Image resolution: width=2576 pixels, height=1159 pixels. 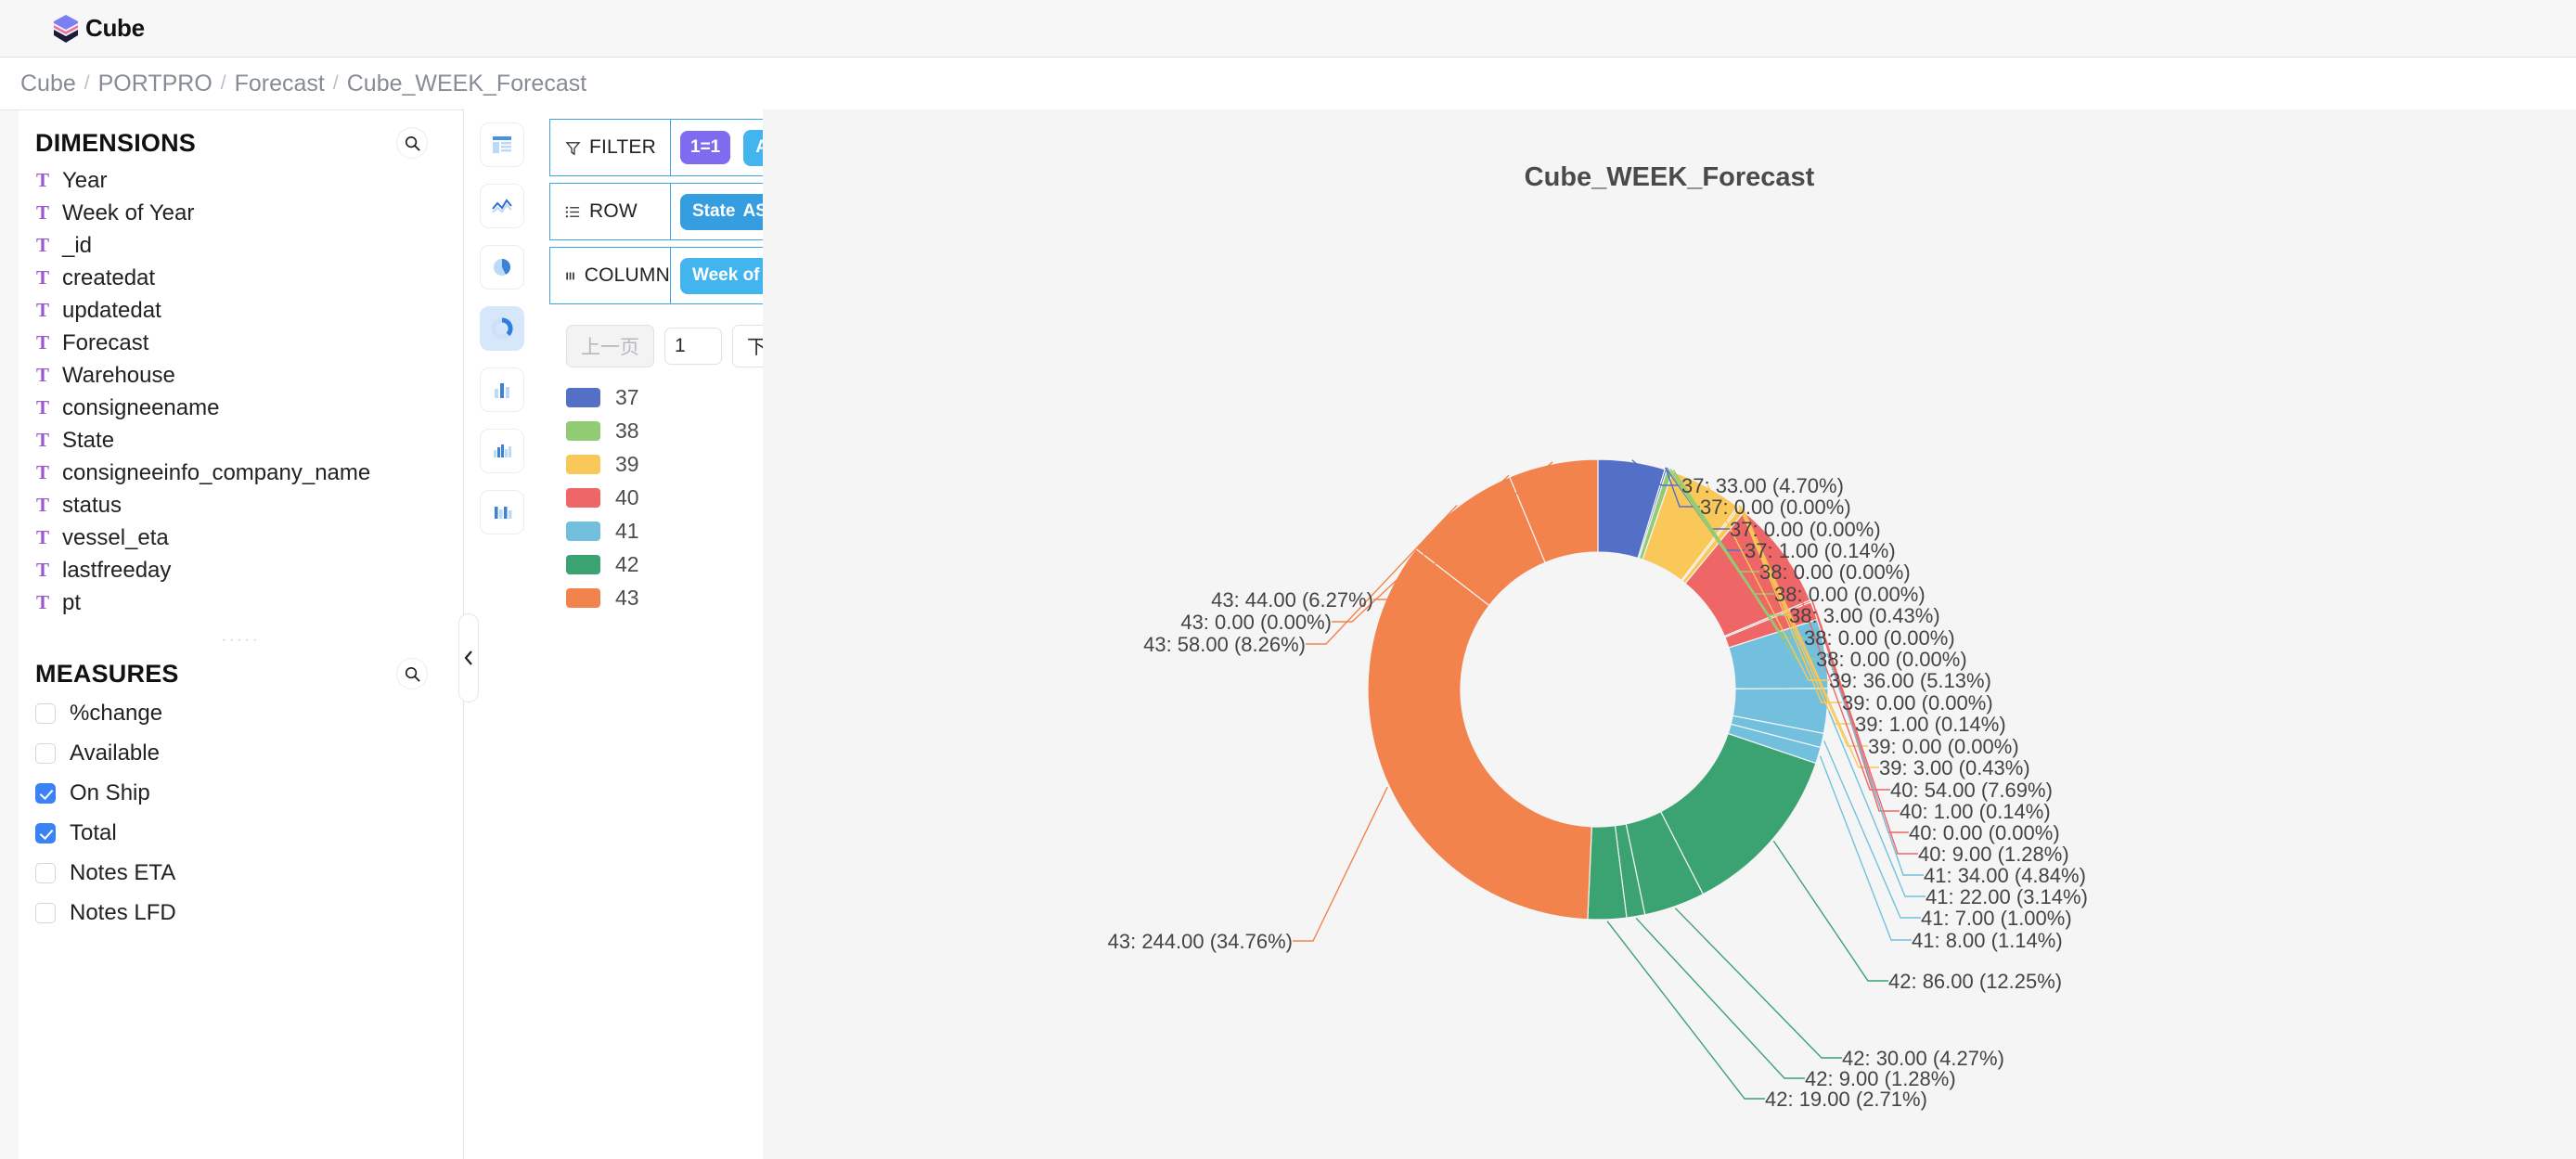 I want to click on dimension-item: Tvessel_eta, so click(x=232, y=538).